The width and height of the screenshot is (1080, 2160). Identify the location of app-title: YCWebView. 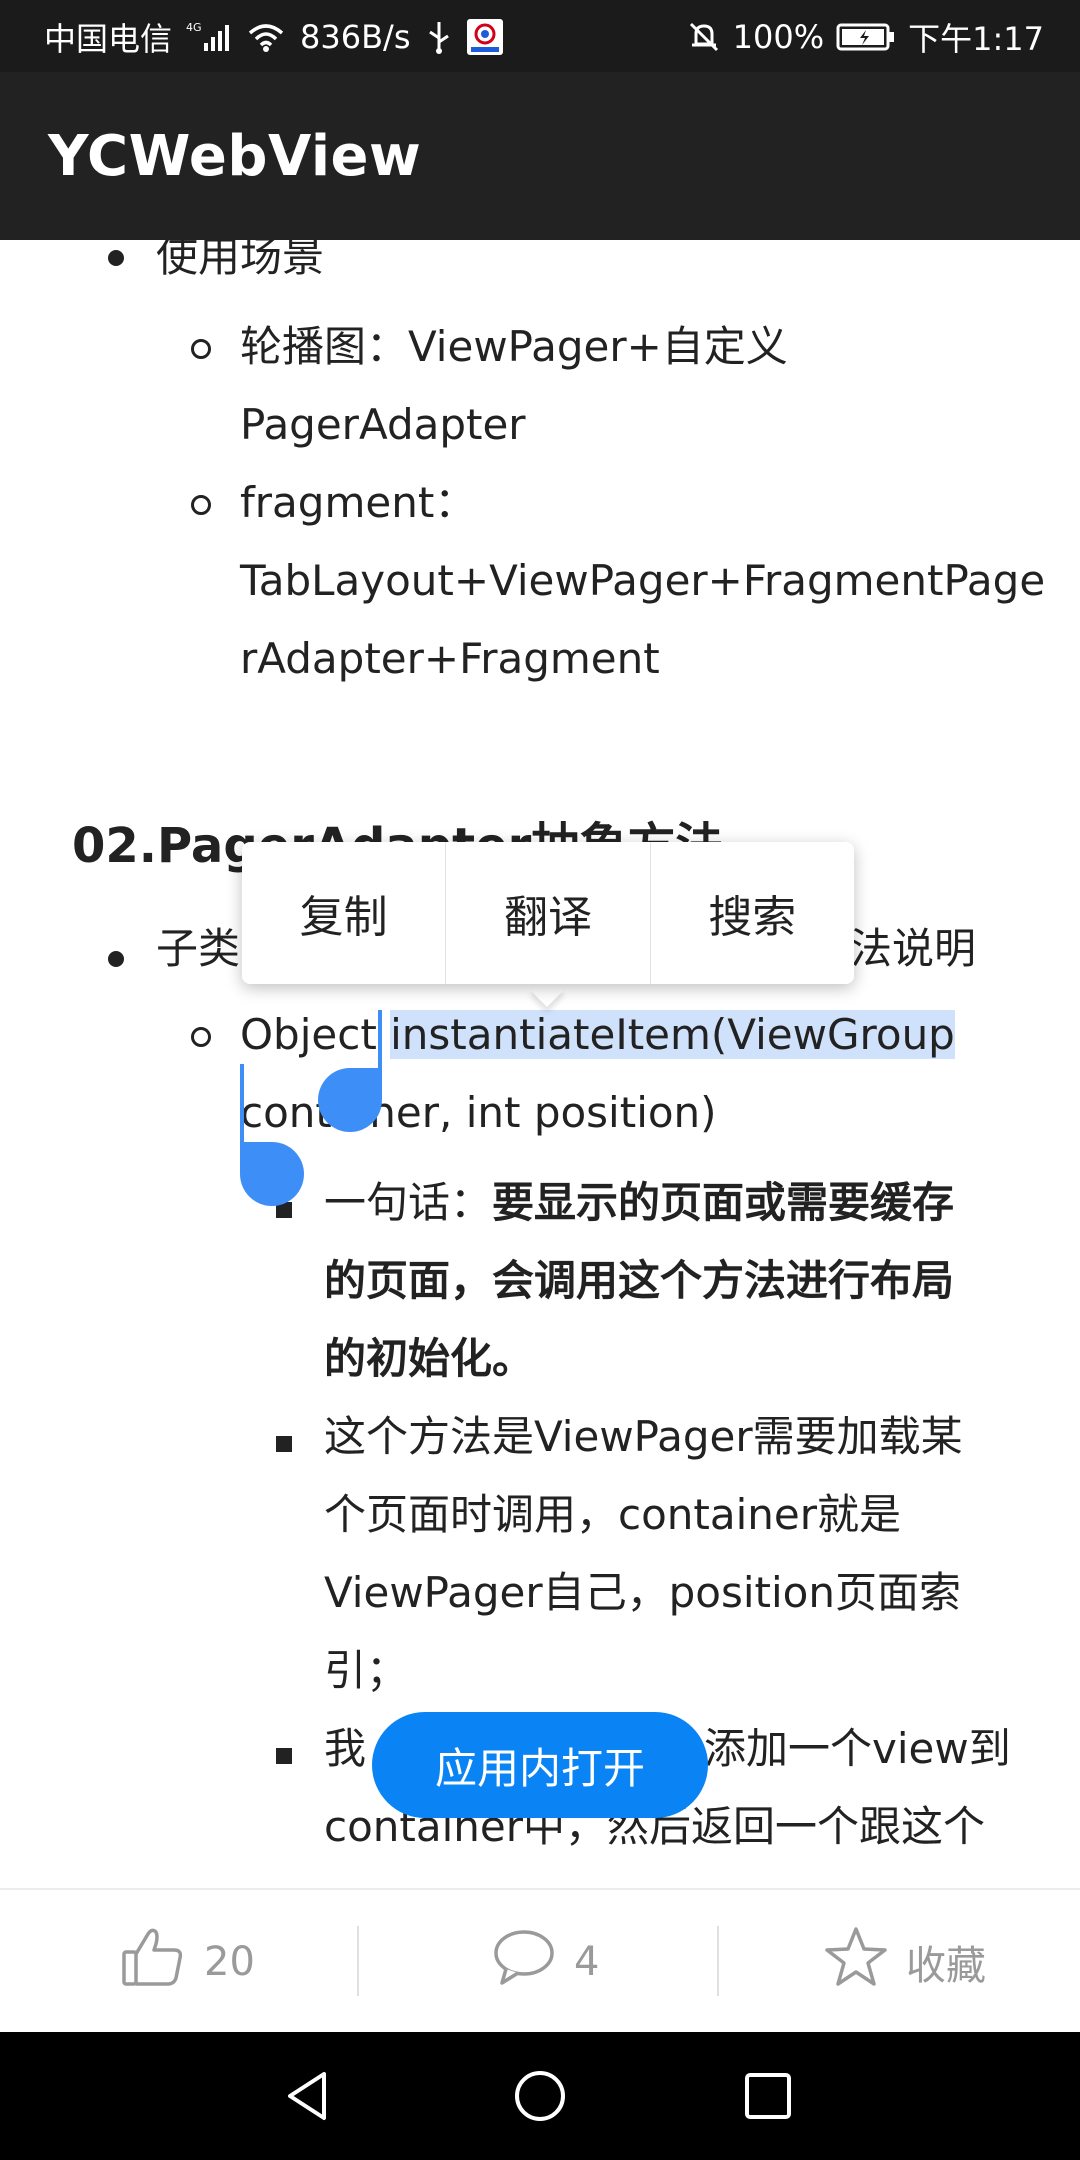
(235, 156).